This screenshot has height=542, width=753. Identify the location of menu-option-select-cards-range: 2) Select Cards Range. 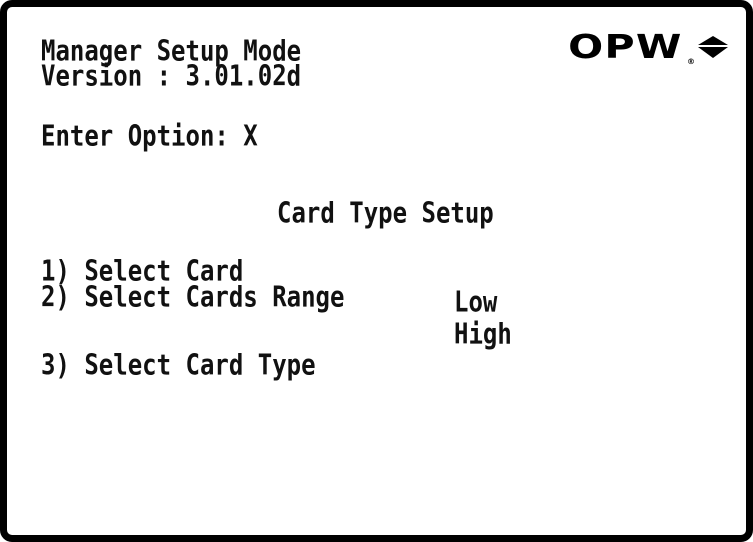
(192, 297).